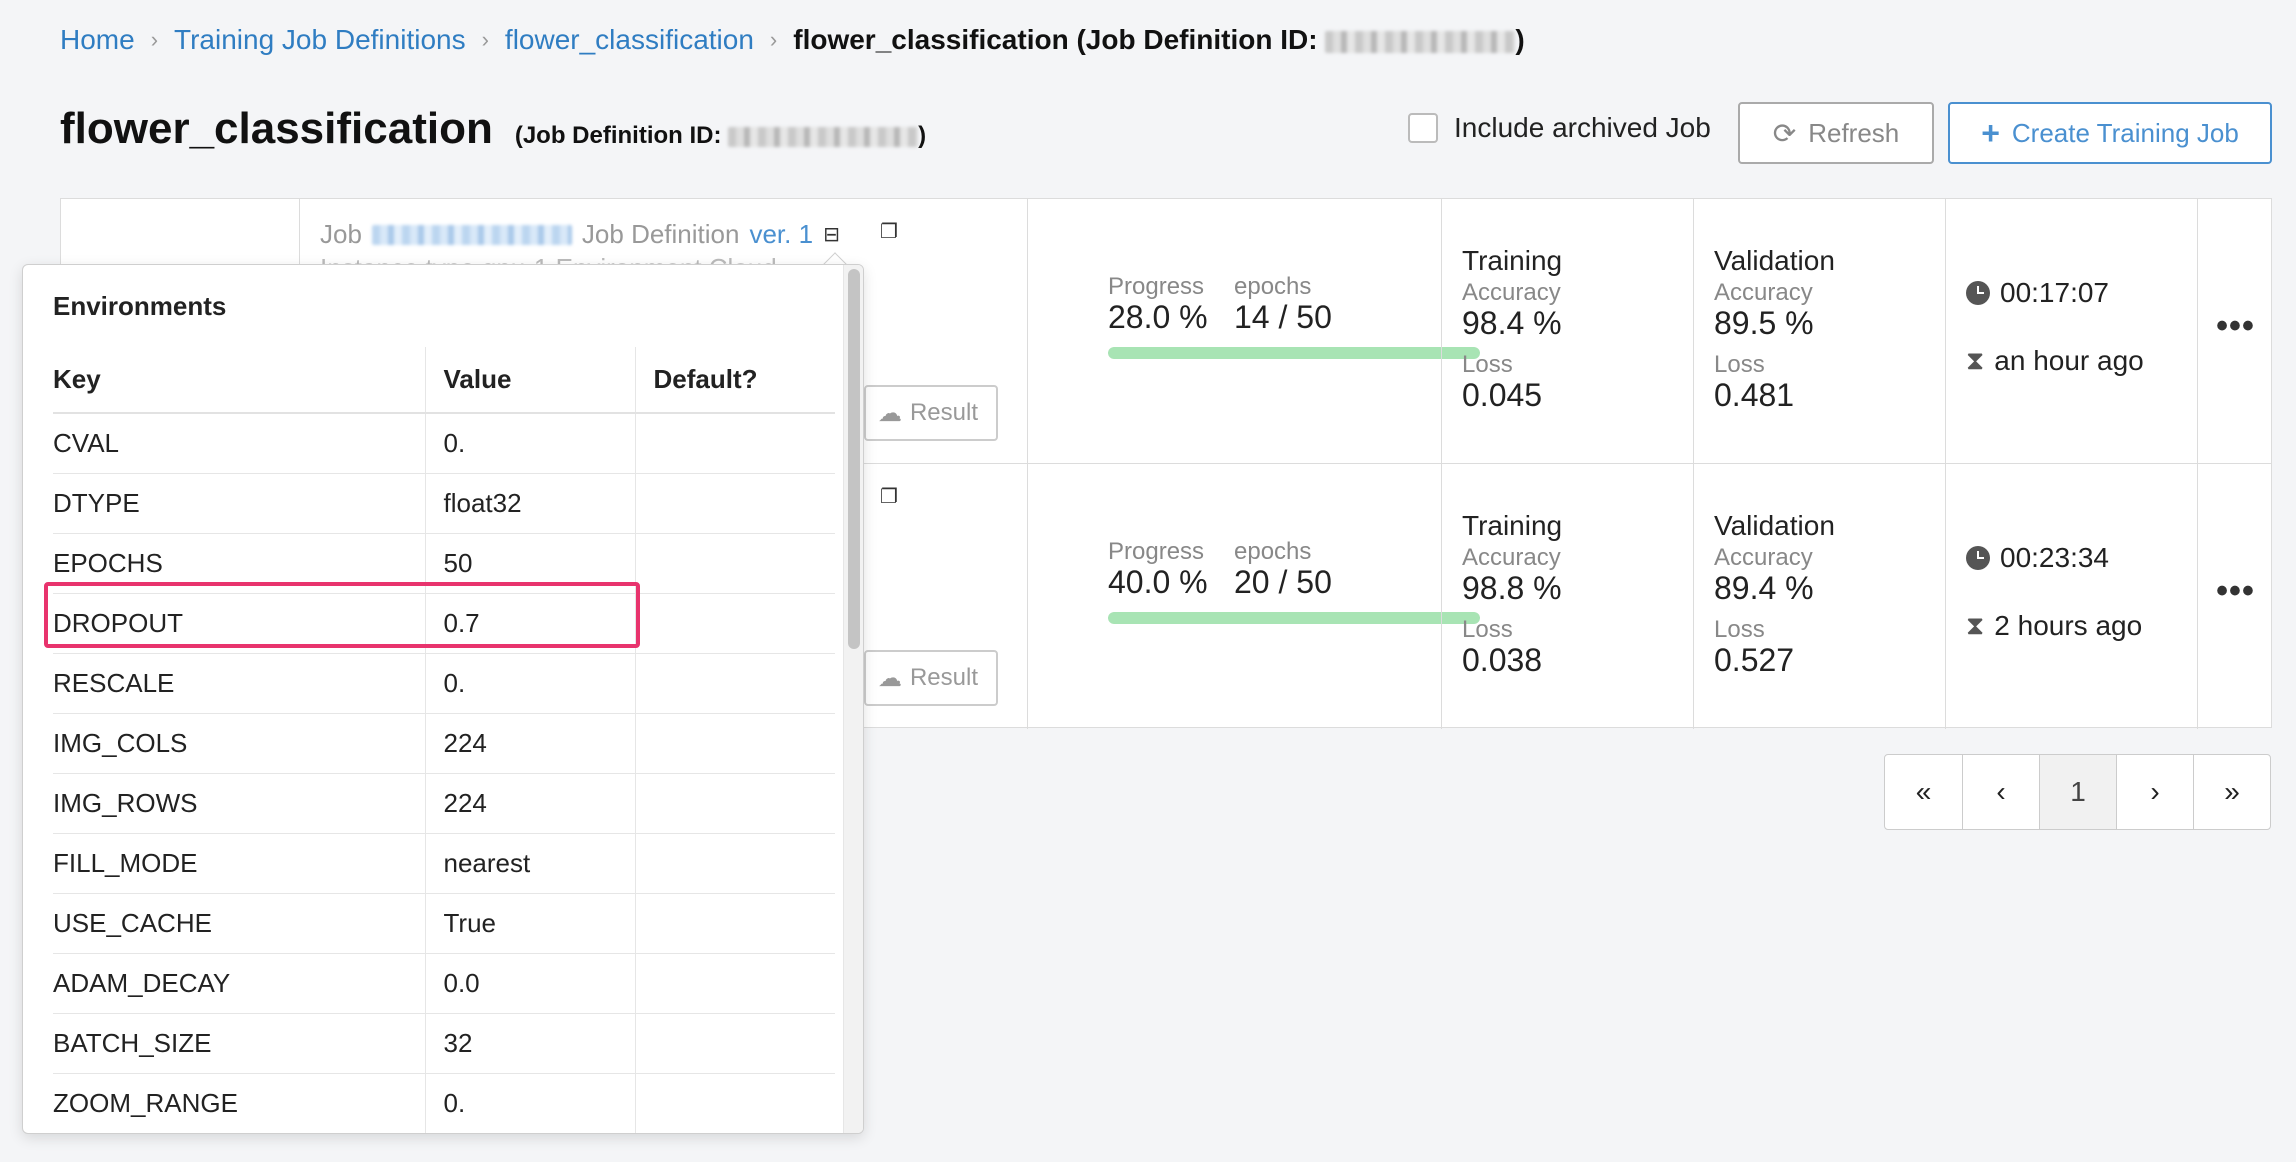 This screenshot has height=1162, width=2296. What do you see at coordinates (2071, 331) in the screenshot?
I see `job-time-cell: 00:17:07 ⧗ an hour ago` at bounding box center [2071, 331].